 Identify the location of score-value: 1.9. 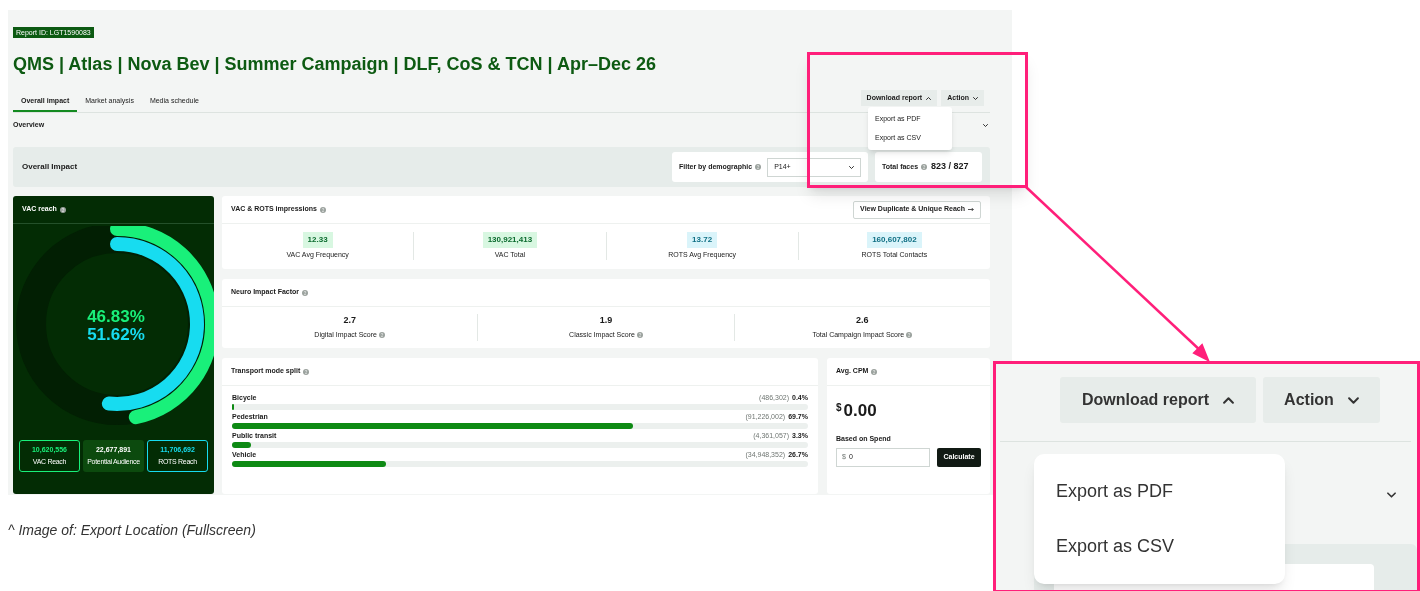
(606, 320).